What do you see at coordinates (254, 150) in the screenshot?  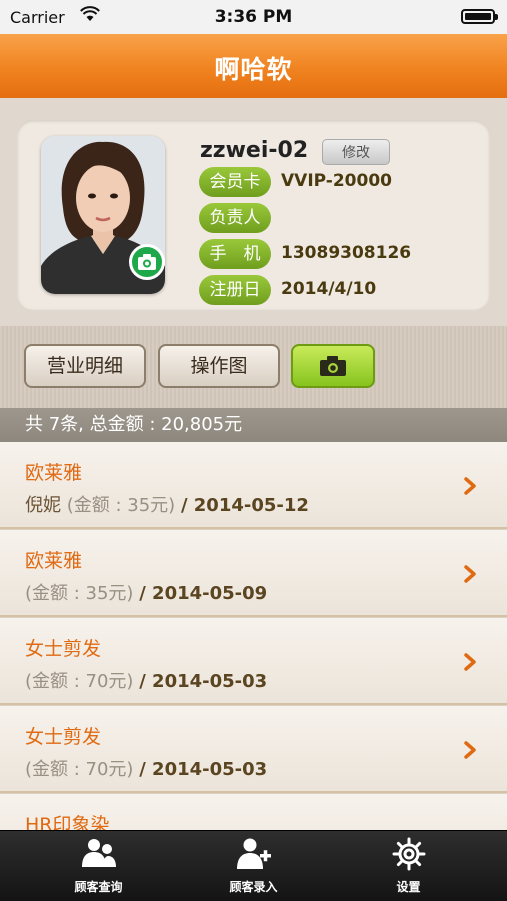 I see `customer-name: zzwei-02` at bounding box center [254, 150].